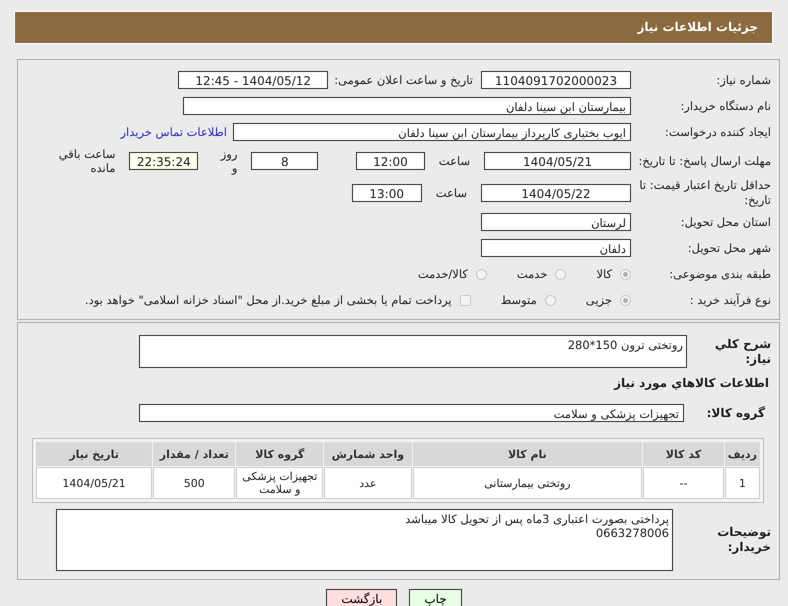 Image resolution: width=788 pixels, height=606 pixels. I want to click on table-cell: --, so click(683, 483).